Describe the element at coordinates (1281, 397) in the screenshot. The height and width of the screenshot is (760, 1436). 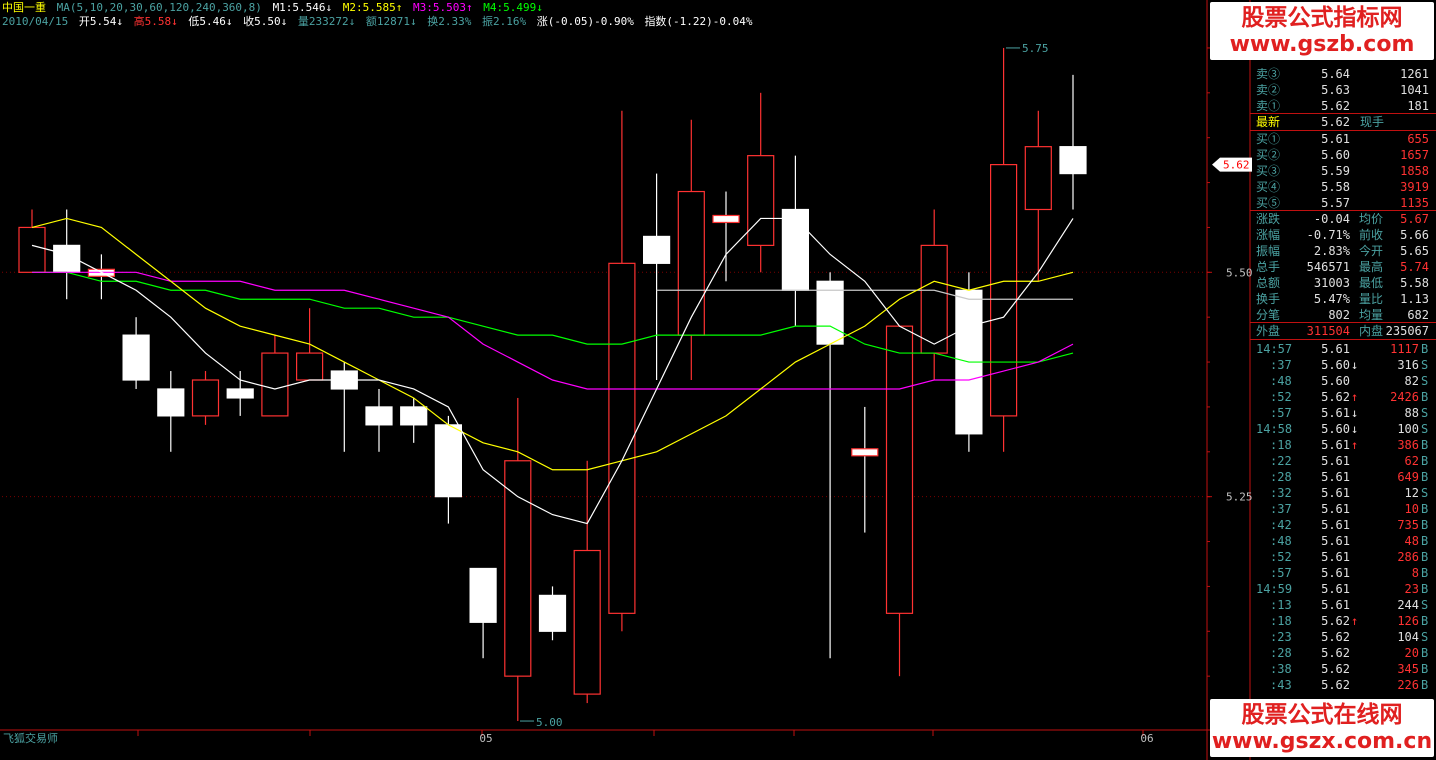
I see `tick-time: :52` at that location.